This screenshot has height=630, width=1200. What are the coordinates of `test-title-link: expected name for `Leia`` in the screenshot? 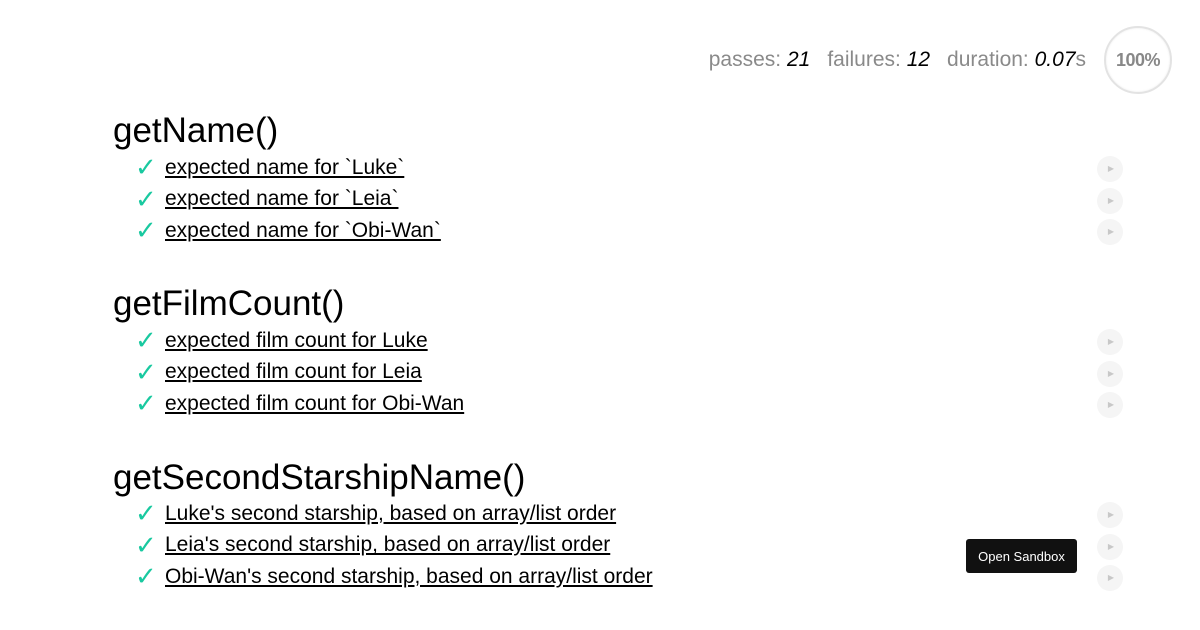 It's located at (281, 199).